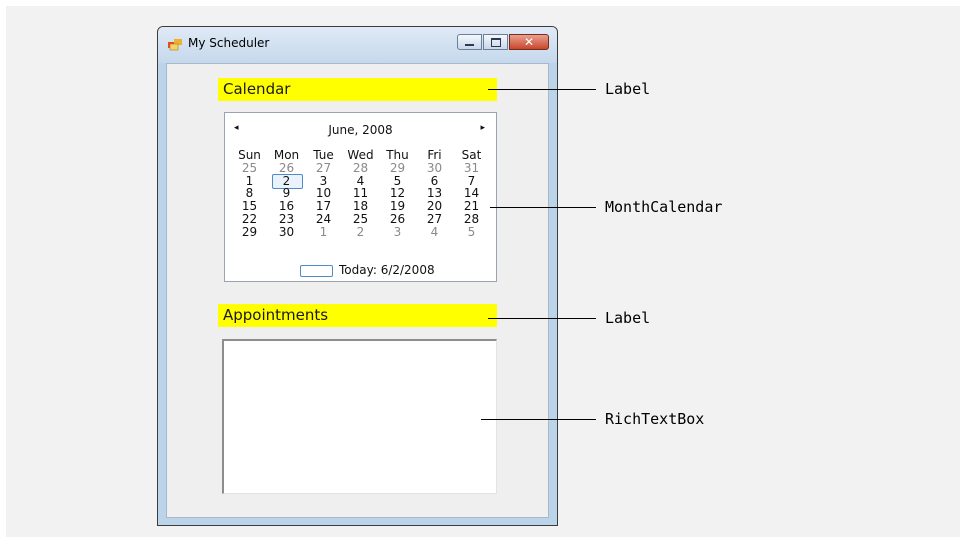 The width and height of the screenshot is (960, 537). I want to click on close-button: ✕, so click(529, 42).